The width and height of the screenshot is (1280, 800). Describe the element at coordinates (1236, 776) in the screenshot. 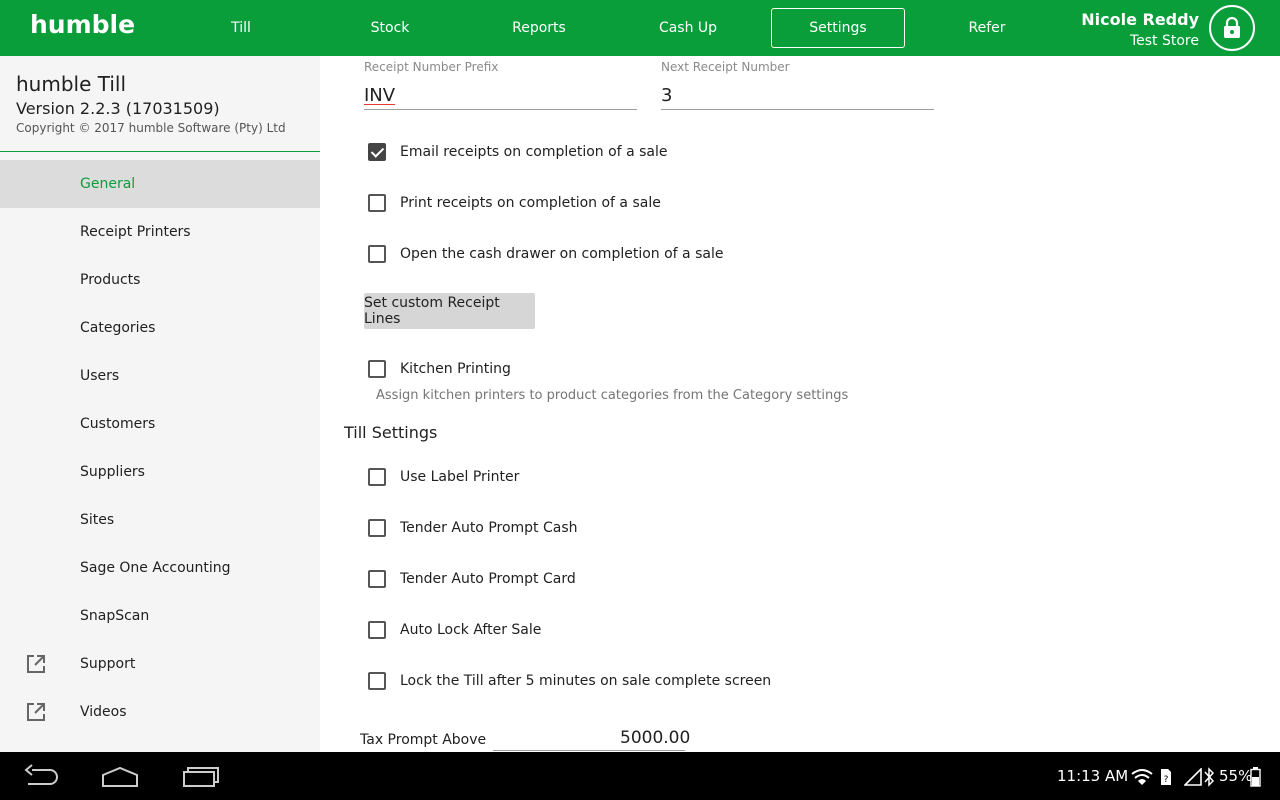

I see `battery-percent: 55%` at that location.